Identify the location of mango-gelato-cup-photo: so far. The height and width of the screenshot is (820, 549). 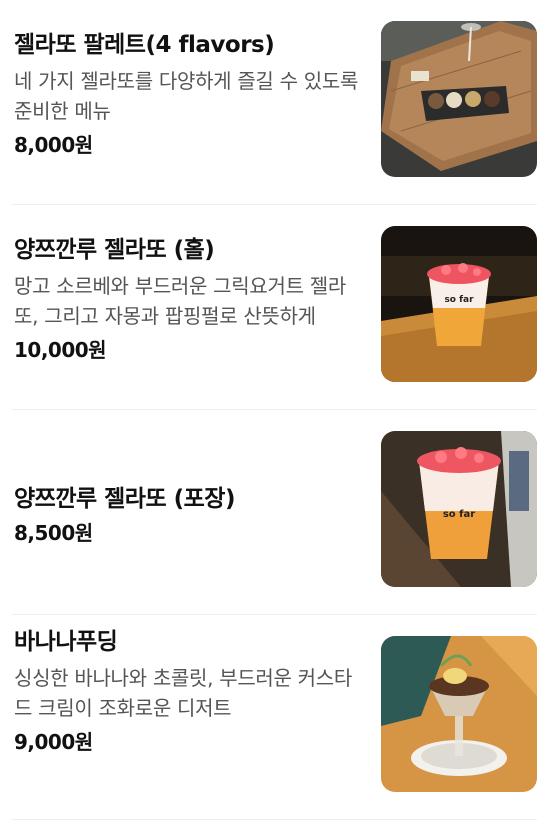
(459, 304).